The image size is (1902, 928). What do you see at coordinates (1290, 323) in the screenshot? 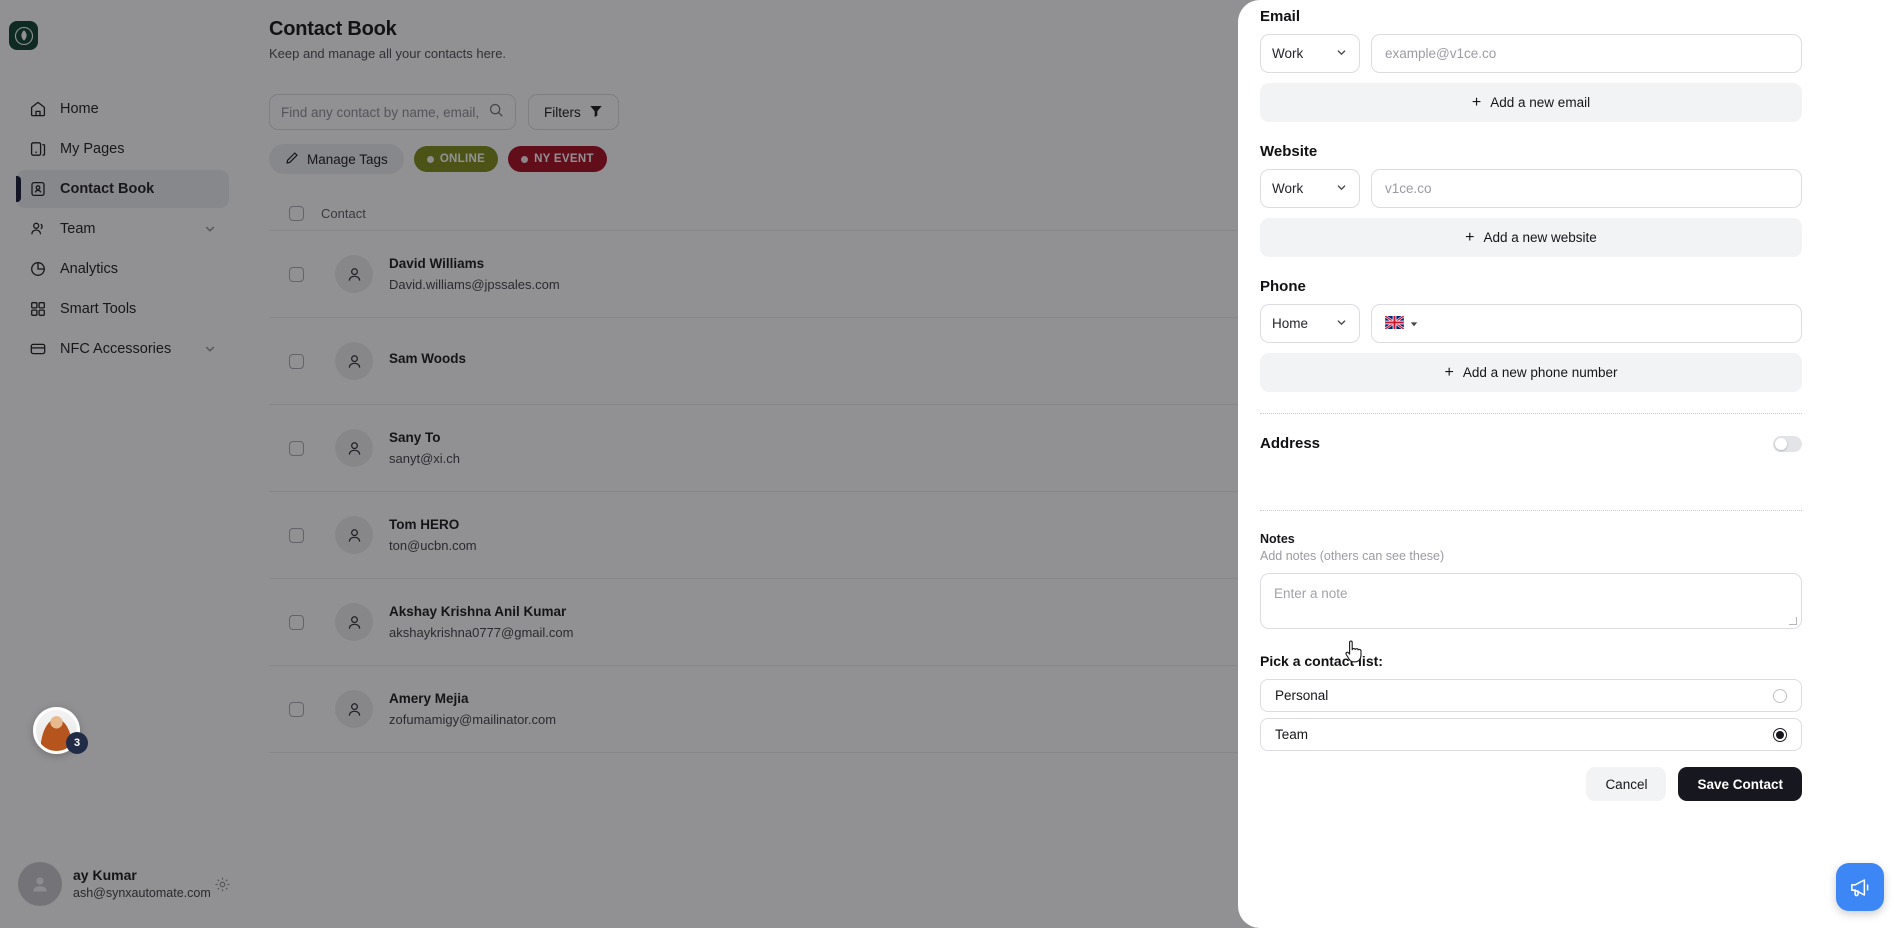
I see `phone-type-value: Home` at bounding box center [1290, 323].